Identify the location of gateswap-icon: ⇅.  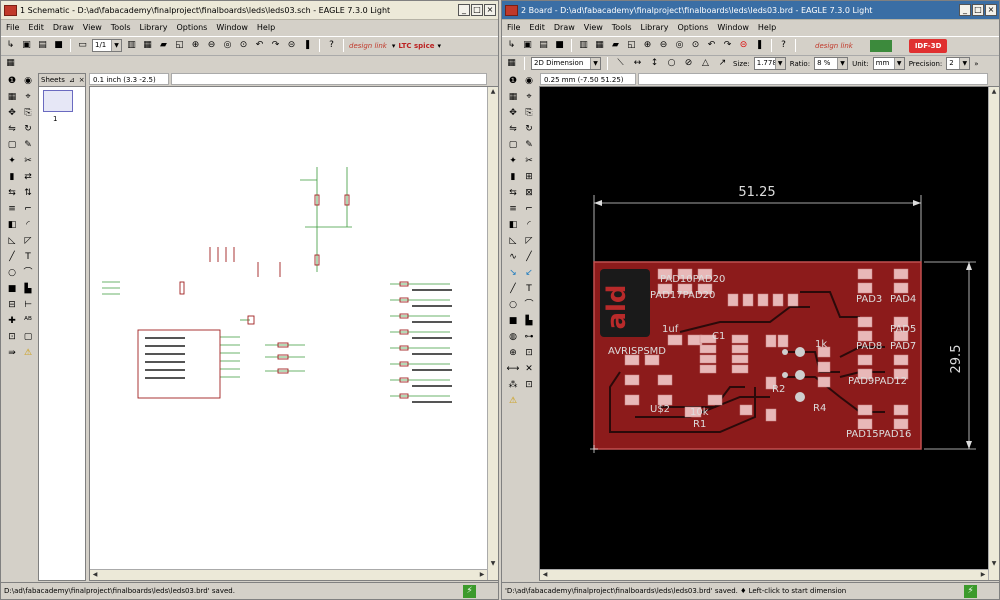
(28, 193).